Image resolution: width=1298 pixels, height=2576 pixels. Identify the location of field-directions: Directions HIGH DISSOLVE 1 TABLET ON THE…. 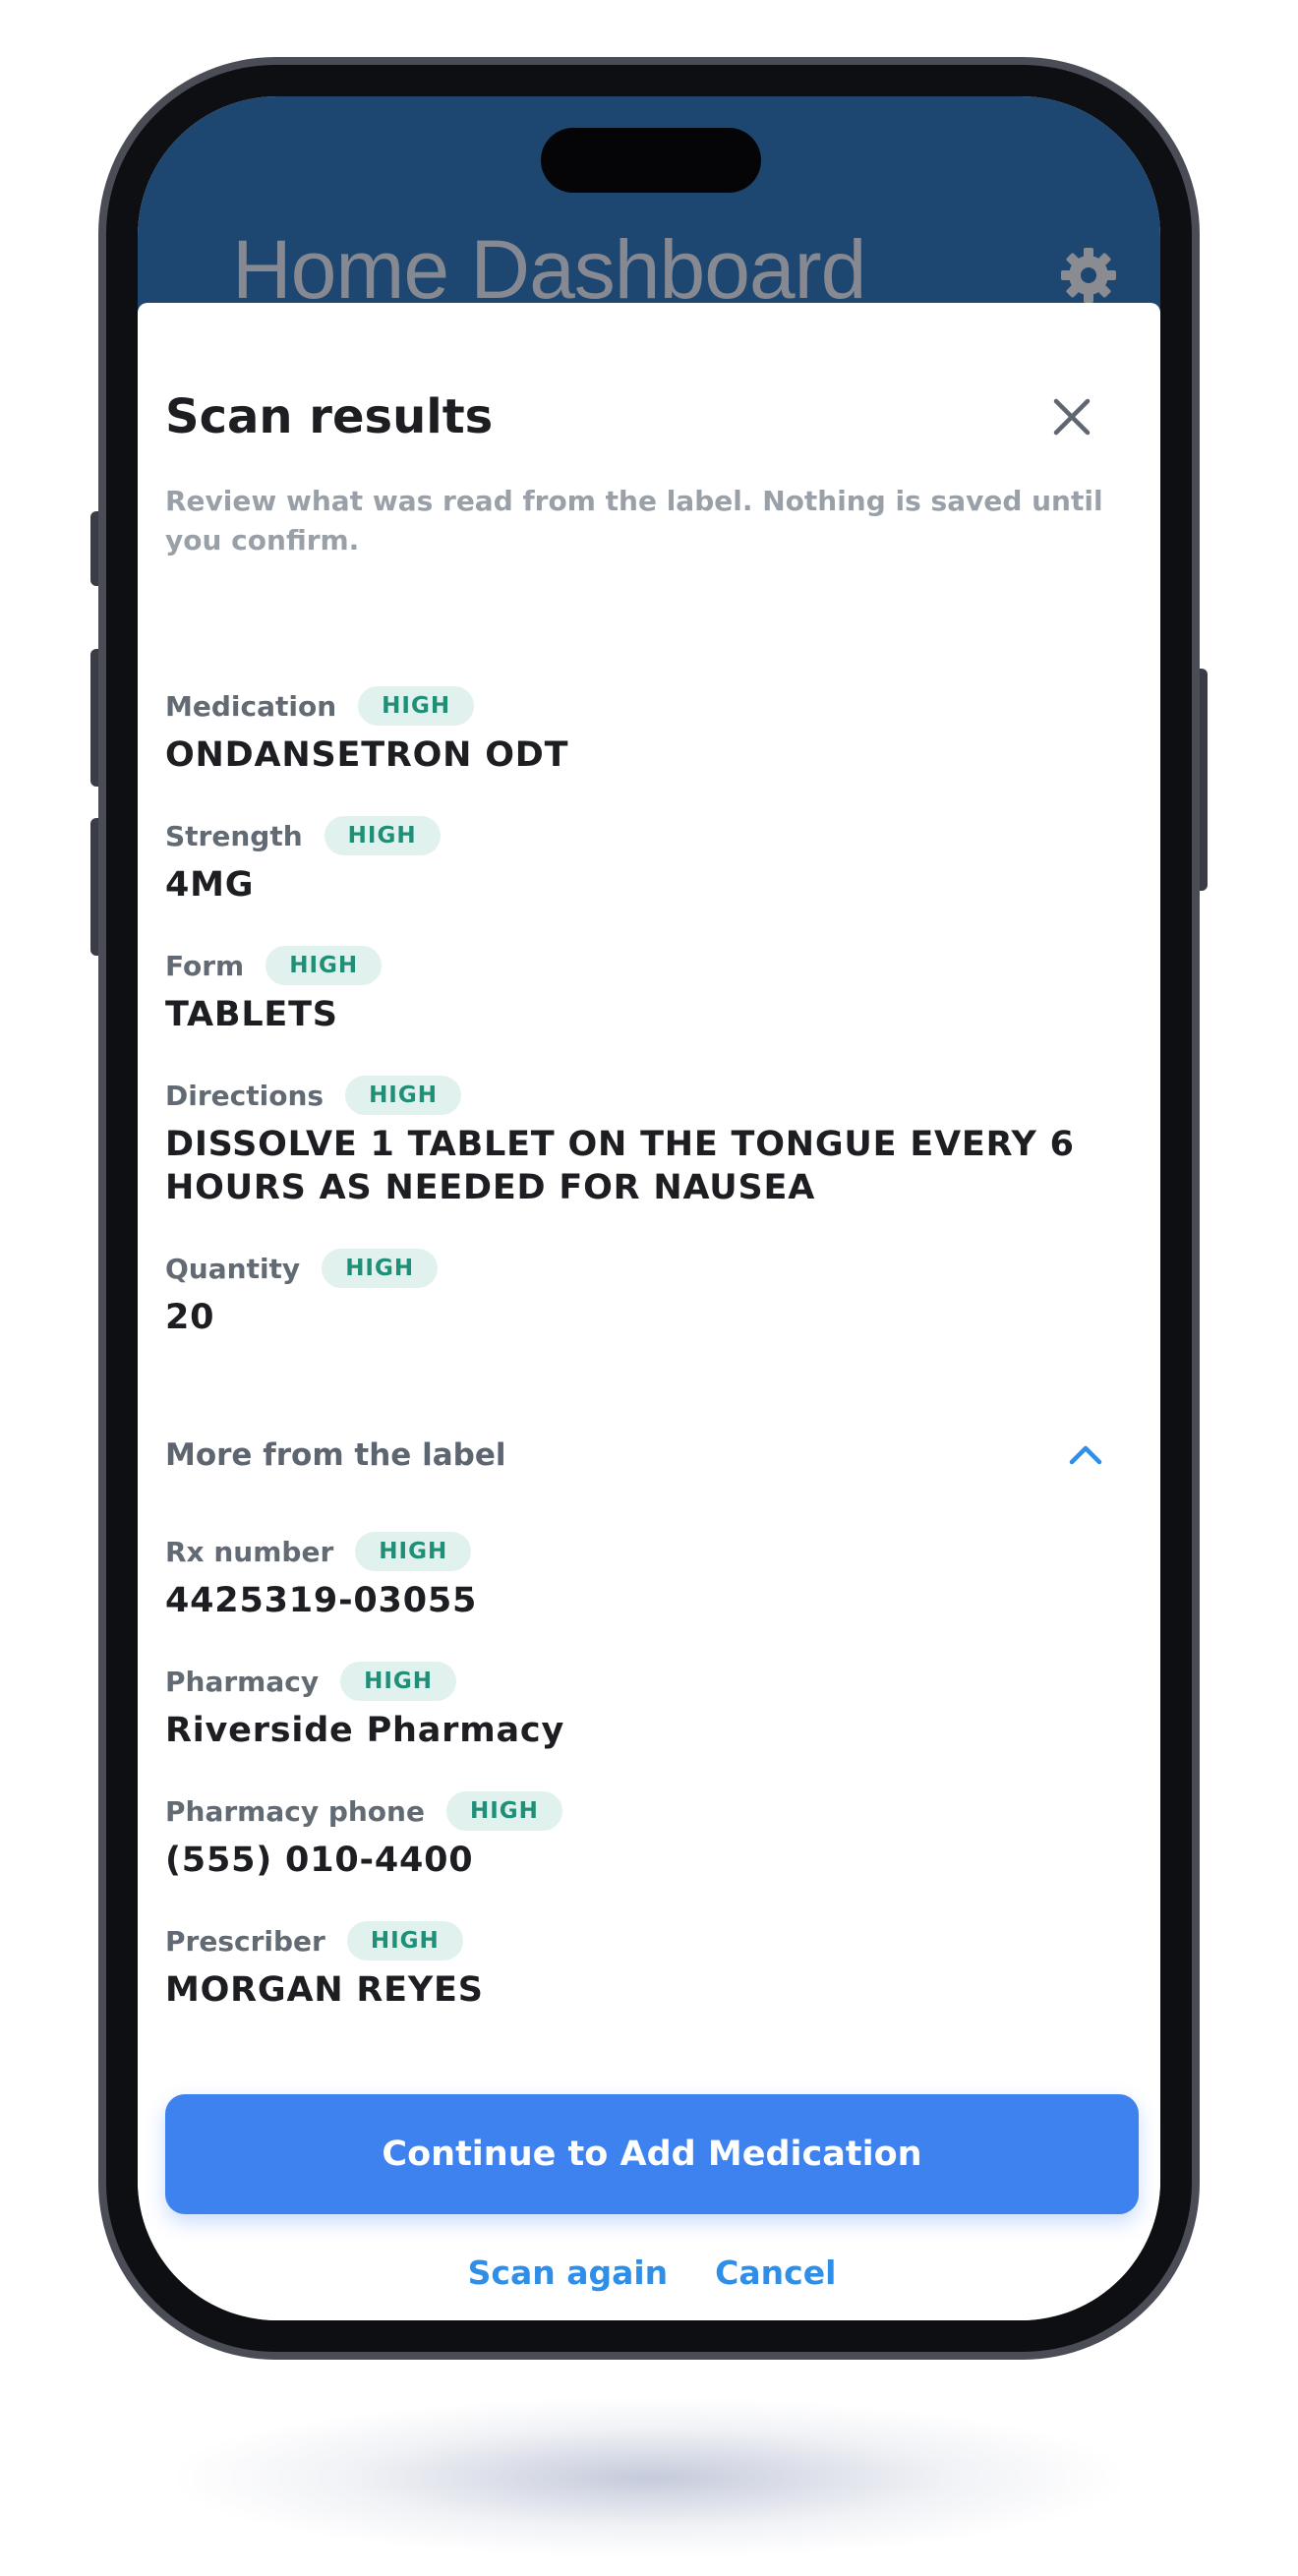
(637, 1142).